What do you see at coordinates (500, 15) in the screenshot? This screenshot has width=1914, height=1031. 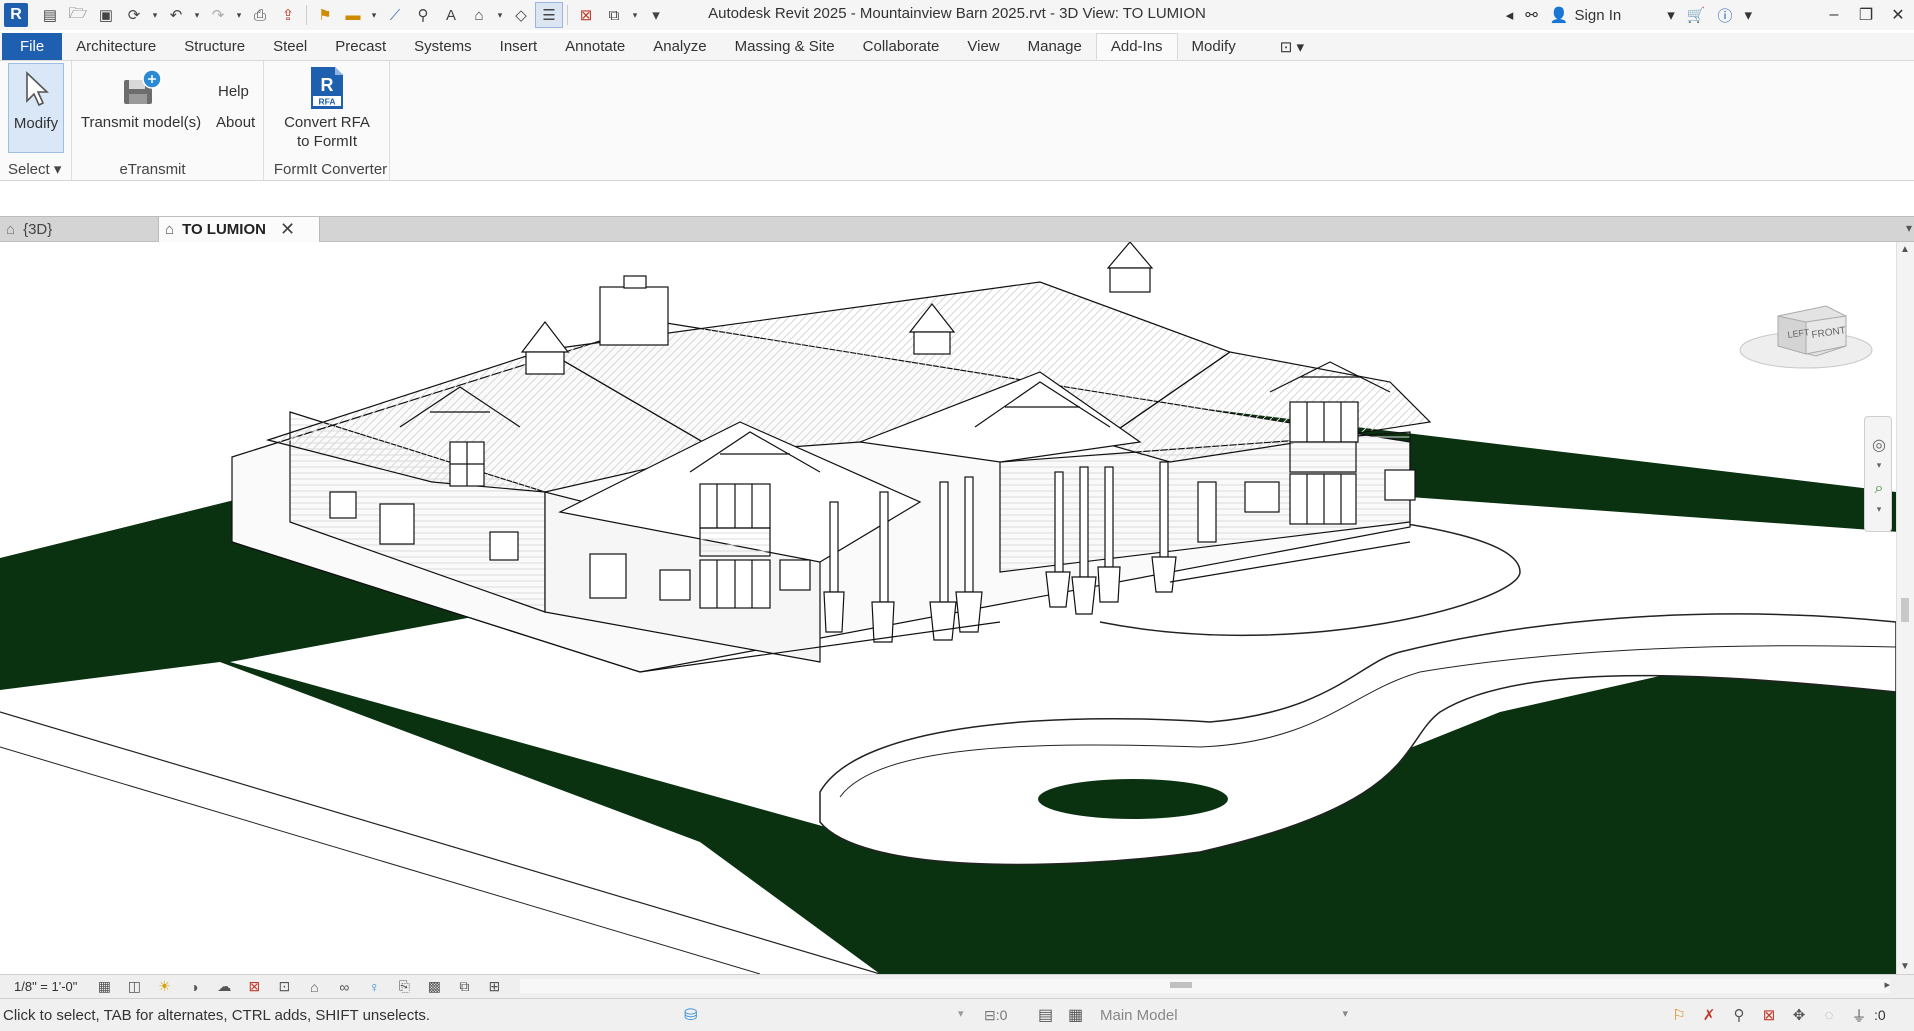 I see `3d-dropdown-icon: ▾` at bounding box center [500, 15].